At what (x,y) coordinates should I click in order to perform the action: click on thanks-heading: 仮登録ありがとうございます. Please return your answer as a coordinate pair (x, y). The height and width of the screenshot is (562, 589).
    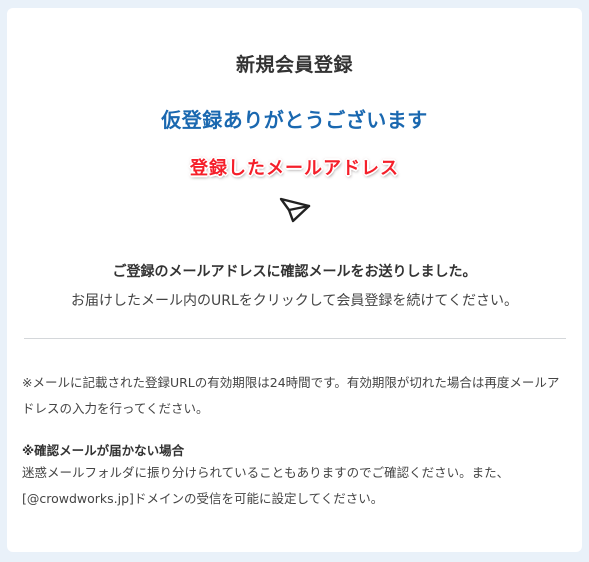
    Looking at the image, I should click on (294, 120).